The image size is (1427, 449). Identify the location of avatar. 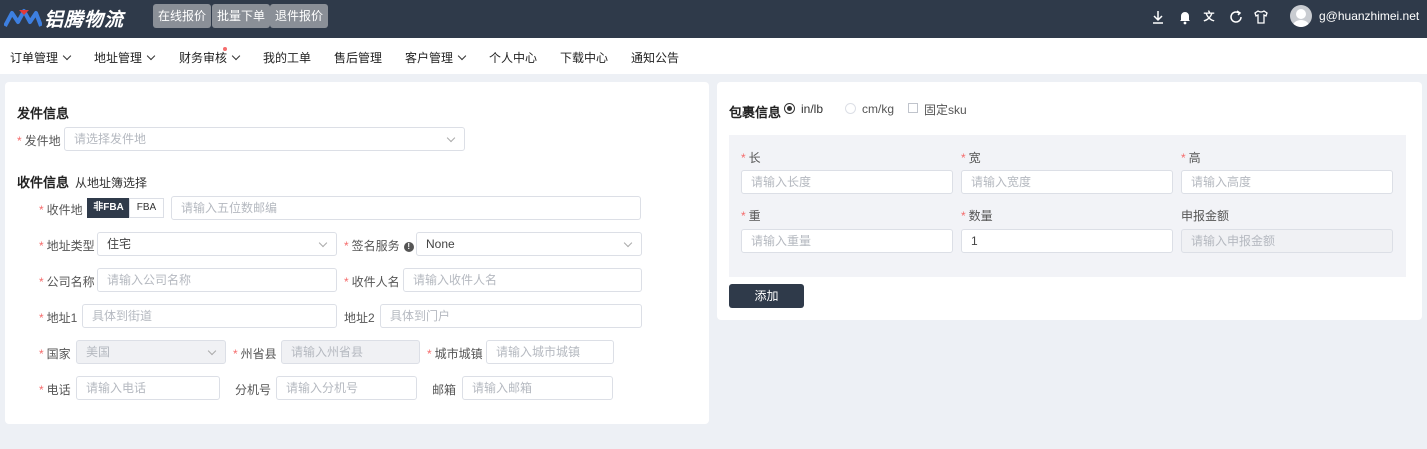
(1301, 16).